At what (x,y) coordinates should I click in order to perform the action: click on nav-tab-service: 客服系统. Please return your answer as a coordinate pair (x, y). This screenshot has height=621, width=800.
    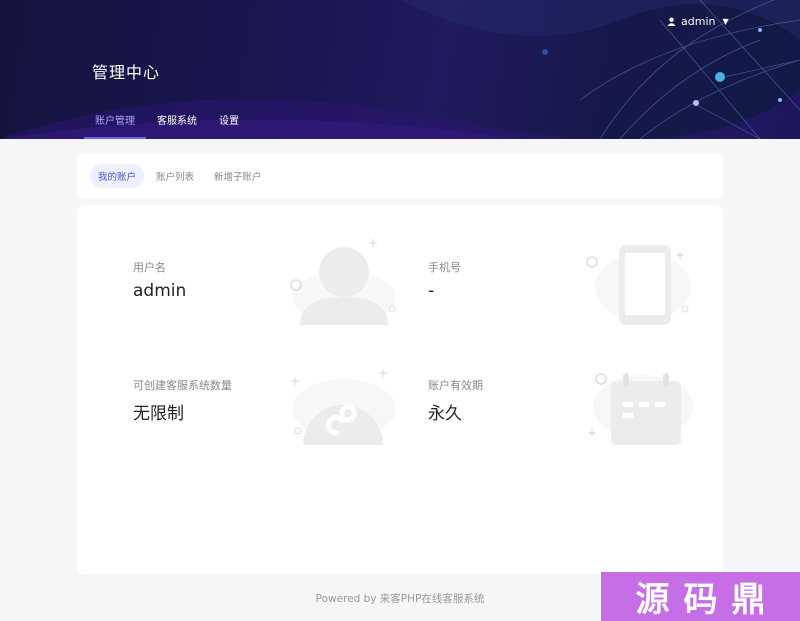
    Looking at the image, I should click on (177, 123).